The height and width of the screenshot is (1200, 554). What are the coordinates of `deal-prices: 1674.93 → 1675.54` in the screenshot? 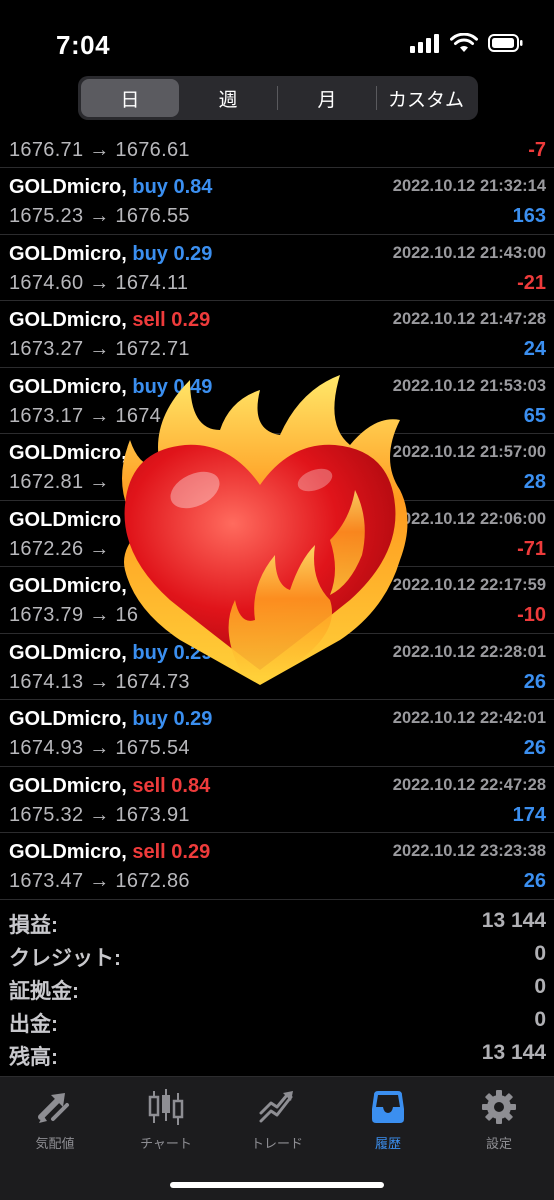 It's located at (99, 748).